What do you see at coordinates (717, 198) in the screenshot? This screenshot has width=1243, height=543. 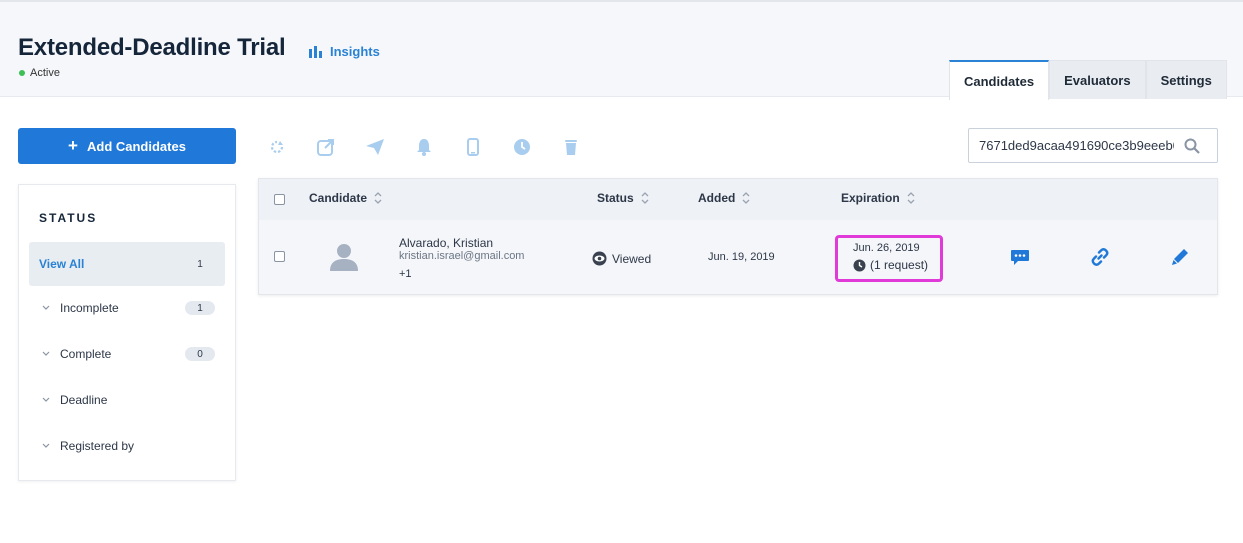 I see `column-label: Added` at bounding box center [717, 198].